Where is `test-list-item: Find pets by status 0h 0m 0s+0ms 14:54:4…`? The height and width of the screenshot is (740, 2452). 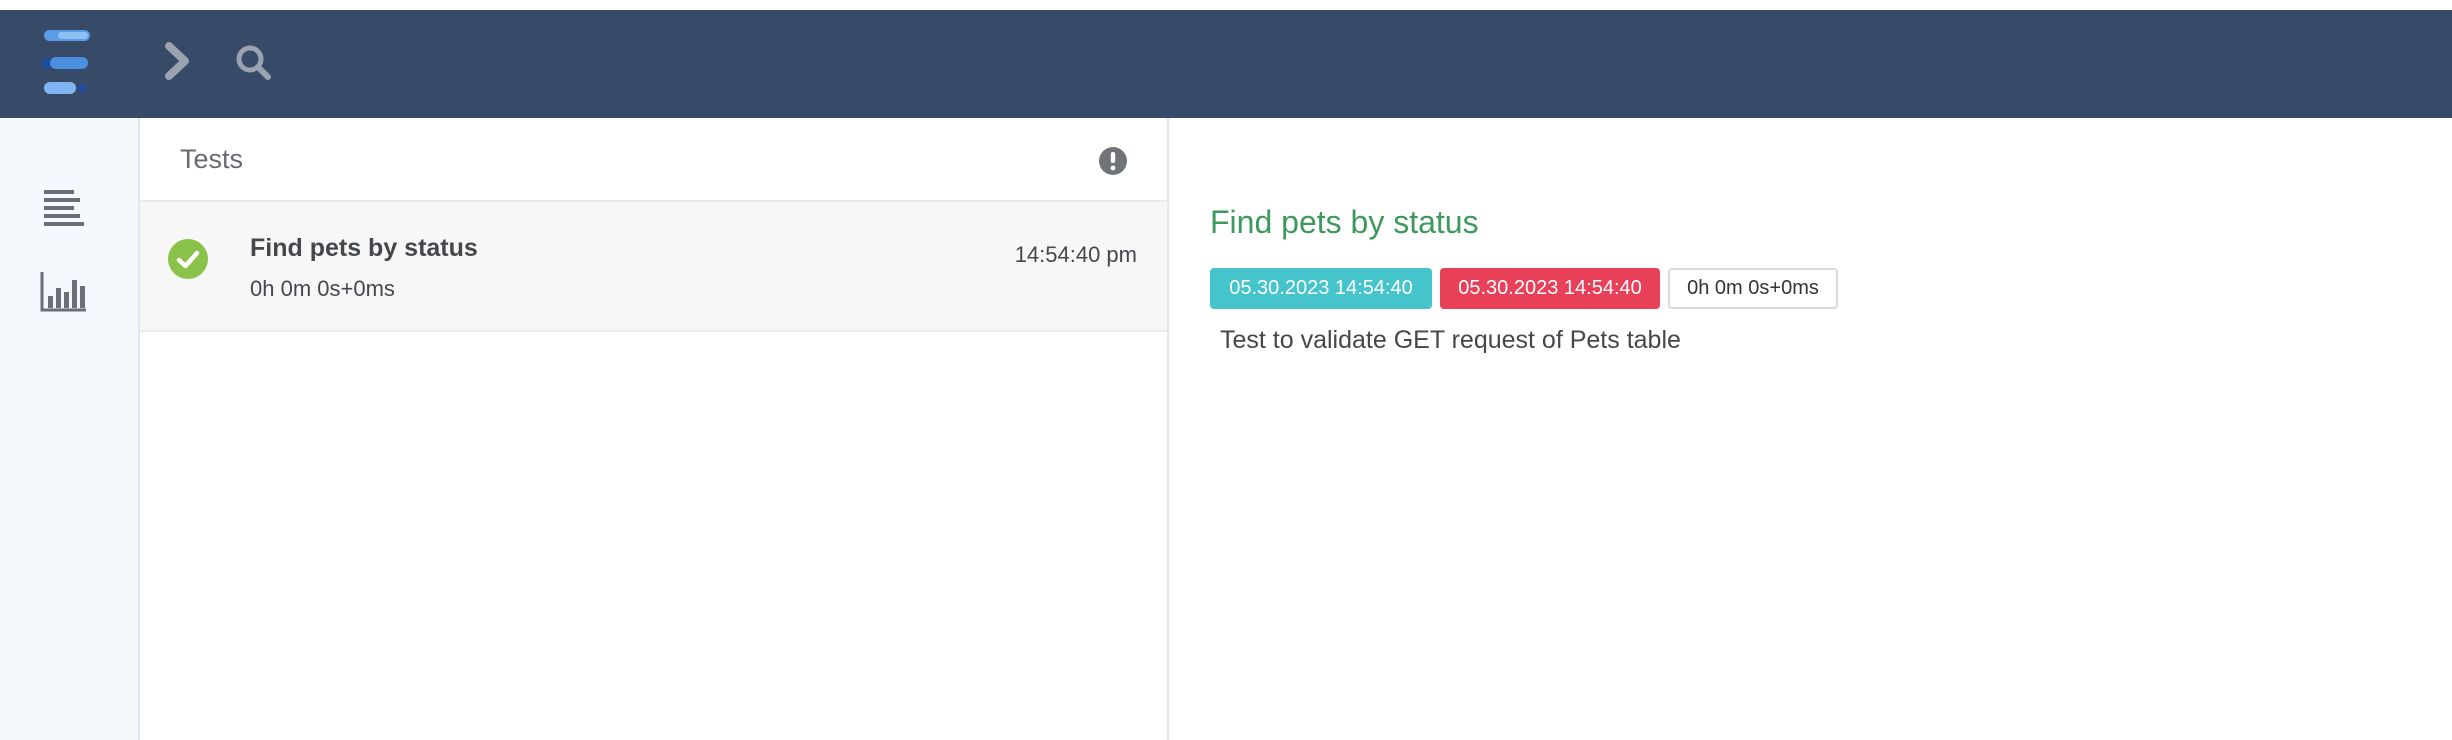 test-list-item: Find pets by status 0h 0m 0s+0ms 14:54:4… is located at coordinates (653, 267).